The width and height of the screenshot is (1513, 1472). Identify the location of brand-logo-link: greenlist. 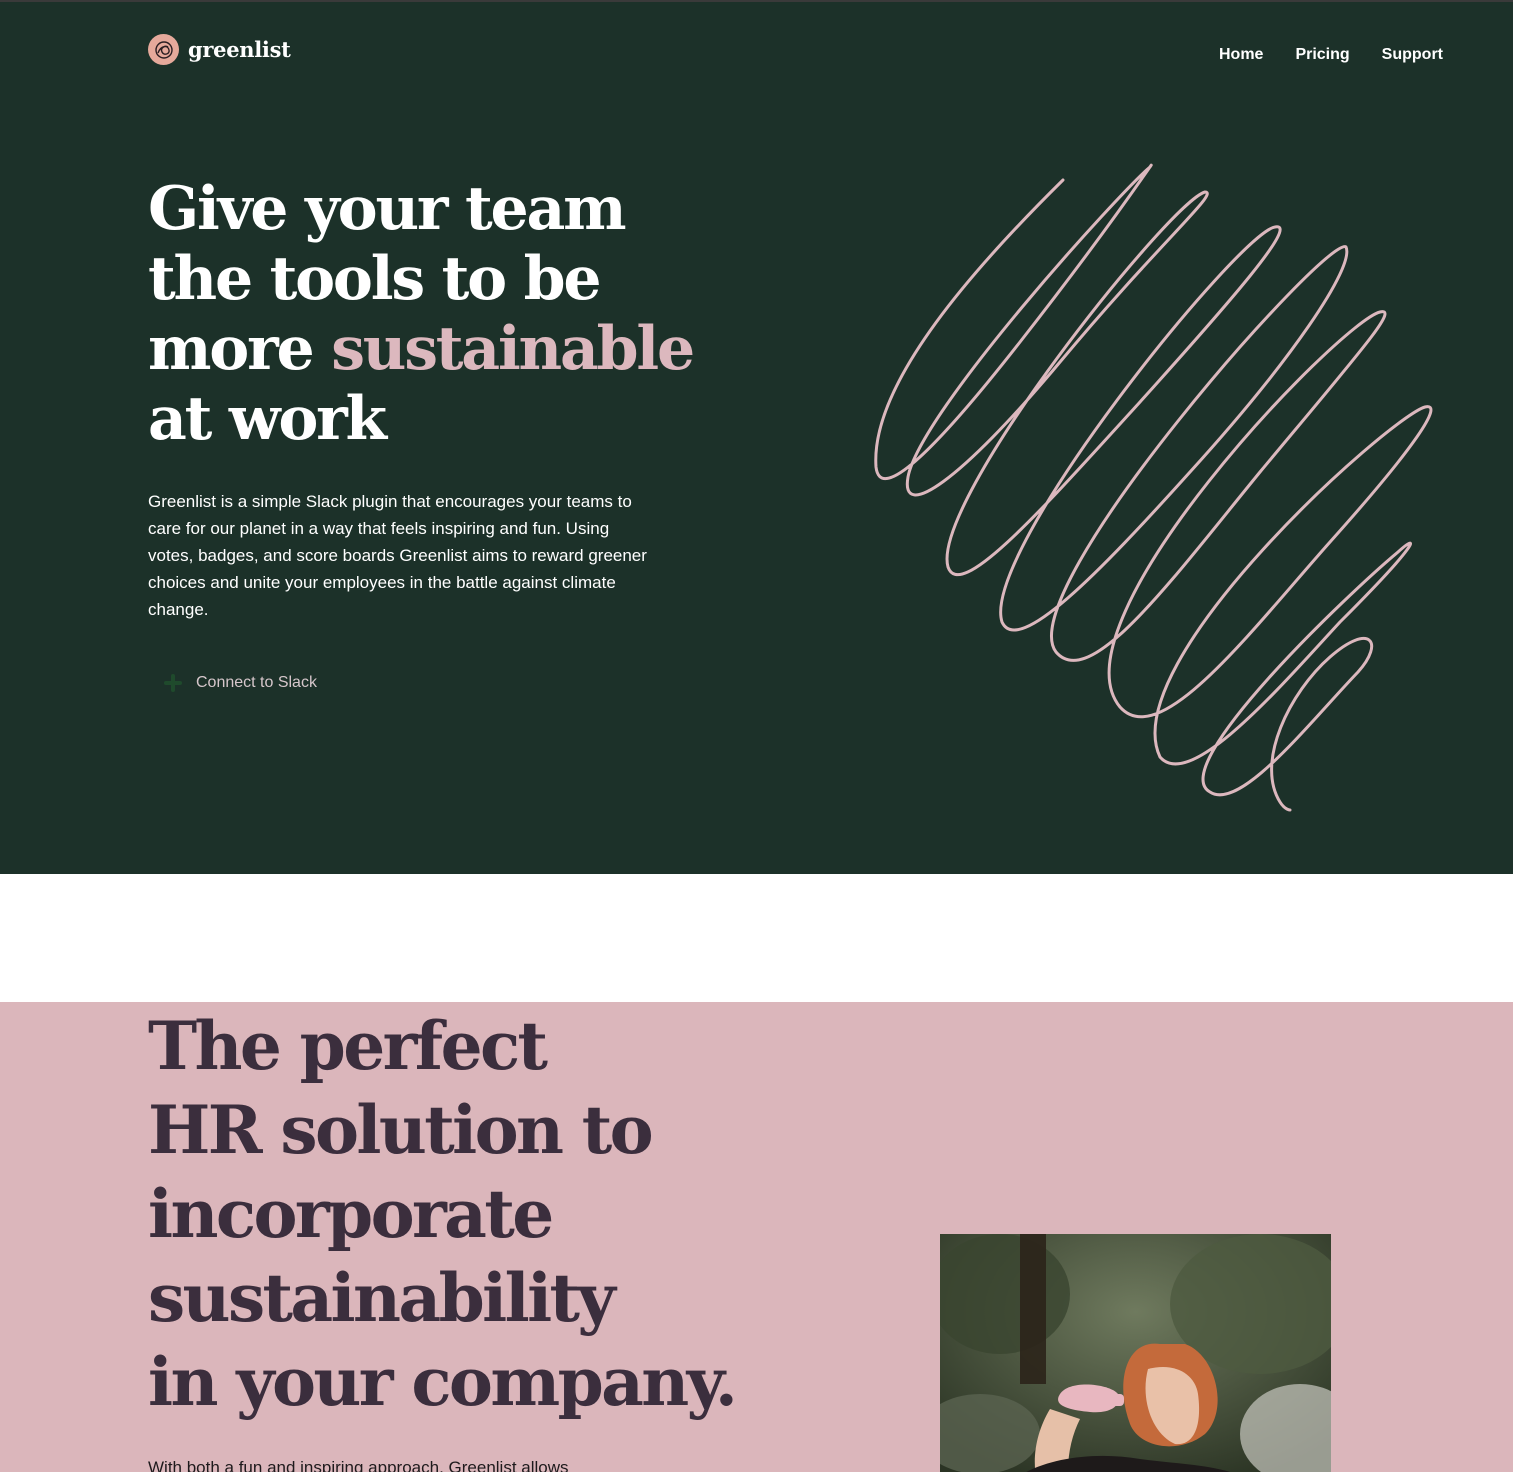
(219, 49).